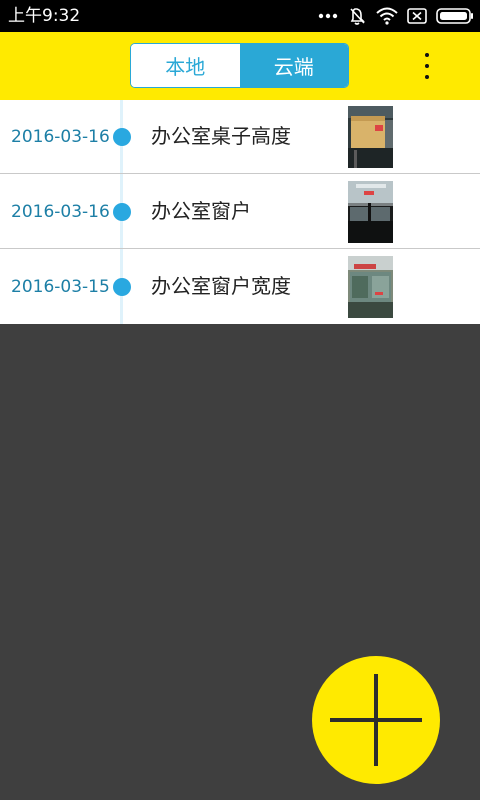 This screenshot has height=800, width=480. I want to click on more-dots-icon, so click(328, 16).